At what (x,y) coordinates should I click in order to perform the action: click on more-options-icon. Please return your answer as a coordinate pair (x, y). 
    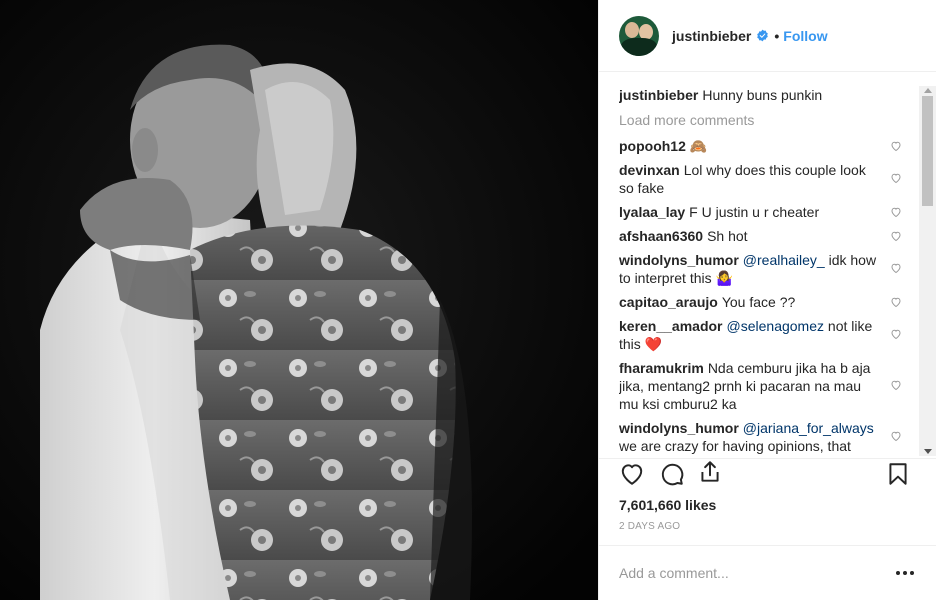
    Looking at the image, I should click on (905, 573).